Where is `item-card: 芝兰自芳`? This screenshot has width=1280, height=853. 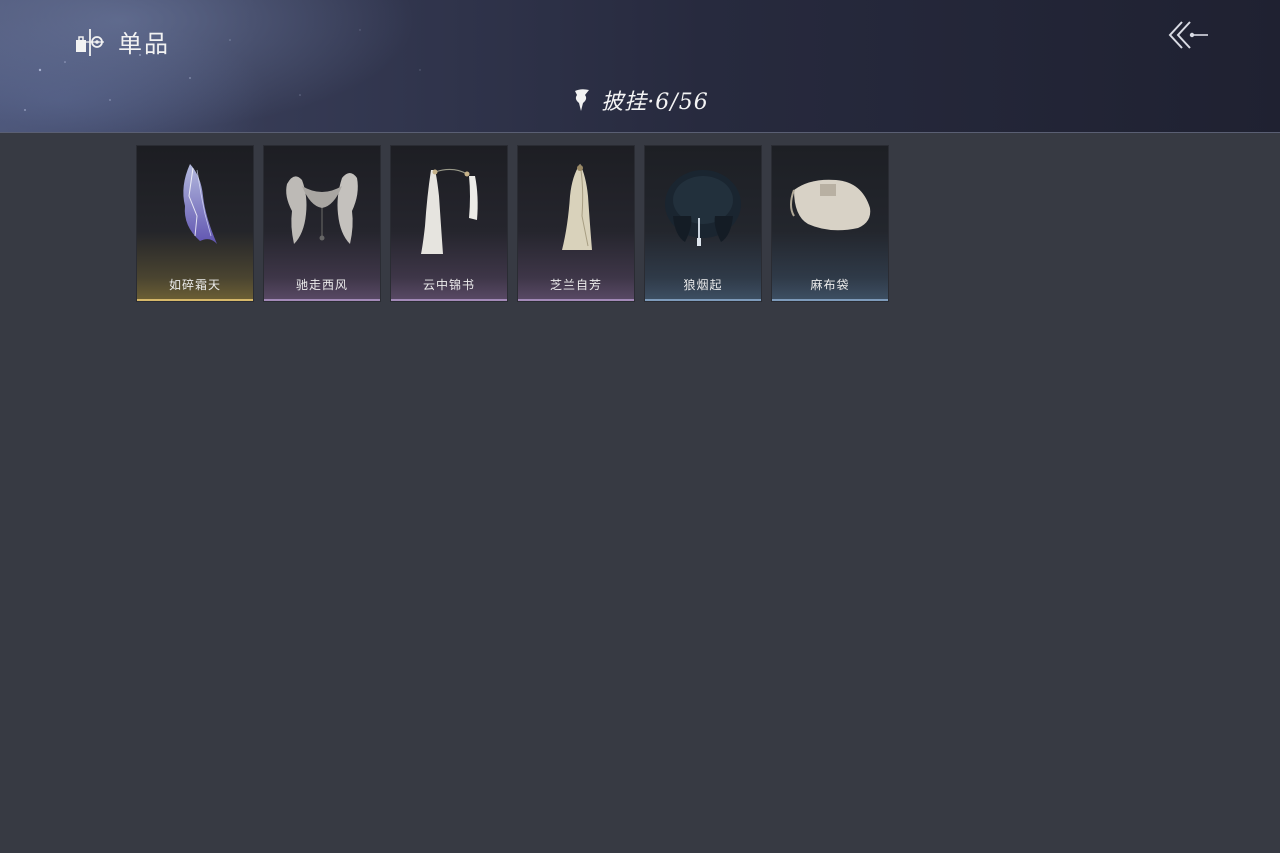
item-card: 芝兰自芳 is located at coordinates (576, 223).